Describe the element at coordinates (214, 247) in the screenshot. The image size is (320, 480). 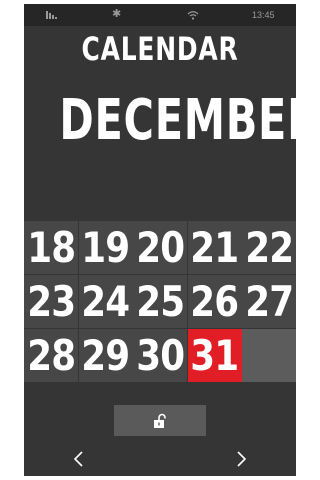
I see `day-cell: 21` at that location.